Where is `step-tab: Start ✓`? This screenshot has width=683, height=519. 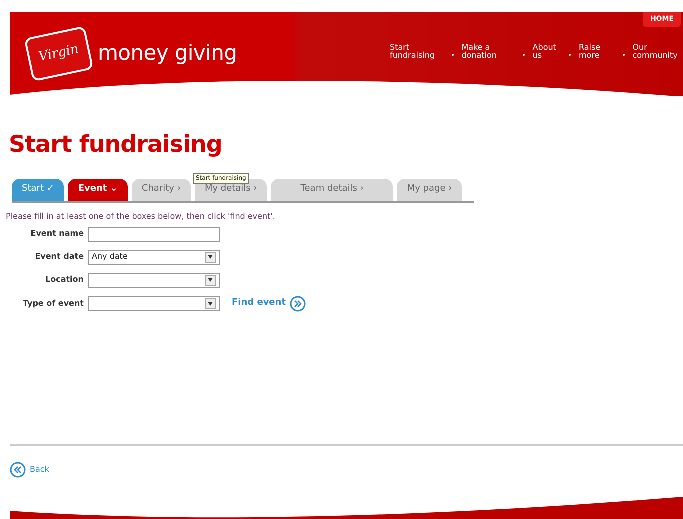 step-tab: Start ✓ is located at coordinates (38, 189).